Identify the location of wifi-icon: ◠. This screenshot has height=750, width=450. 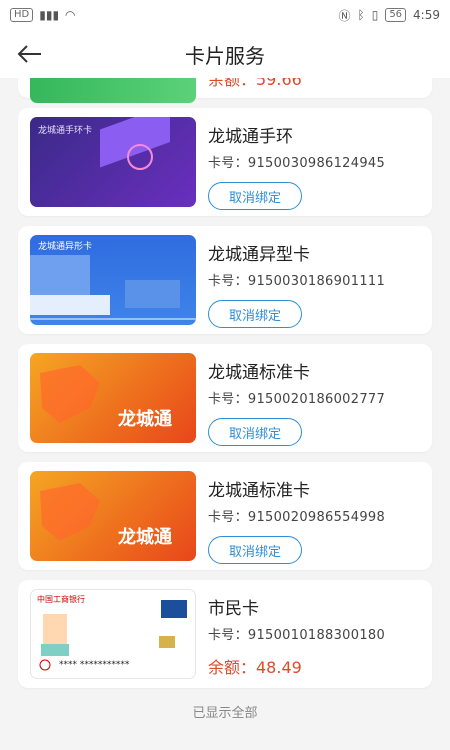
(70, 15).